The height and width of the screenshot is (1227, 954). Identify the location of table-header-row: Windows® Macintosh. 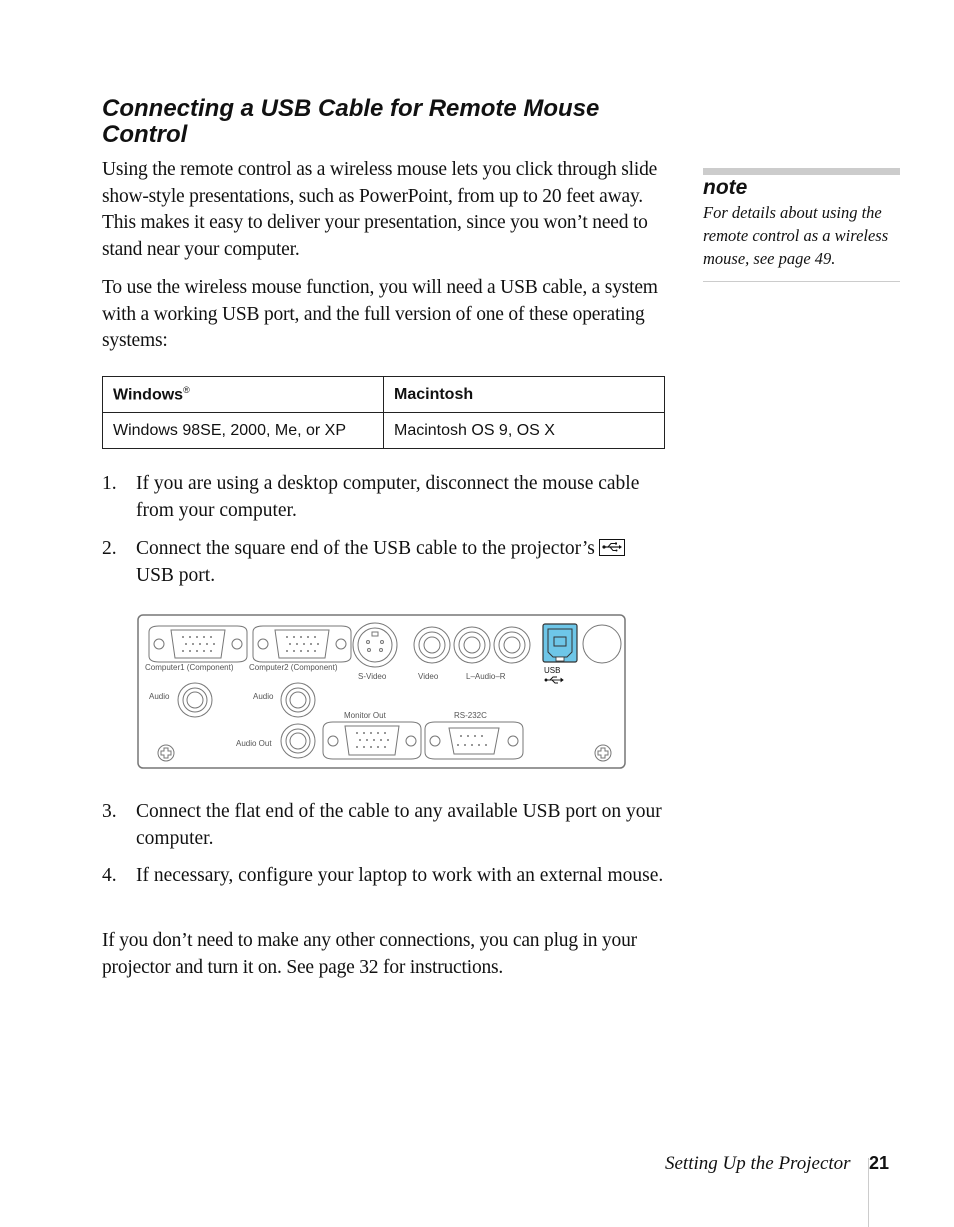
(383, 394).